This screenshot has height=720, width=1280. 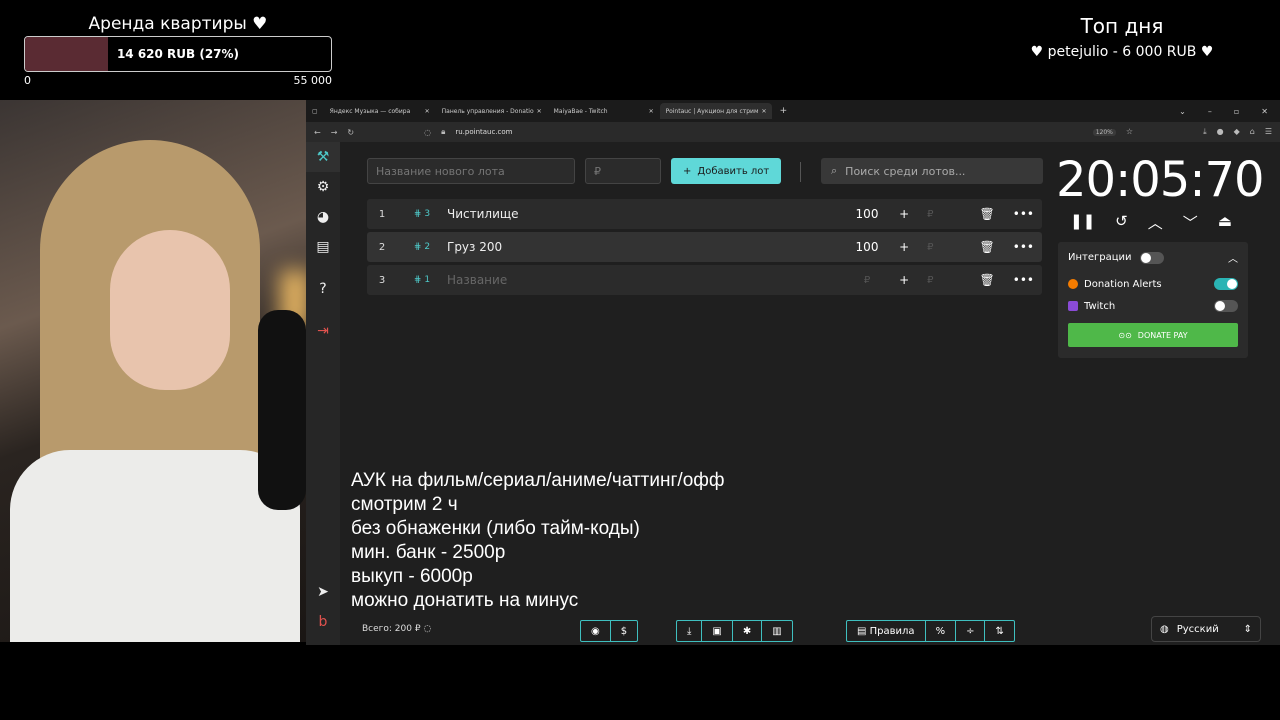 What do you see at coordinates (350, 132) in the screenshot?
I see `reload-icon: ↻` at bounding box center [350, 132].